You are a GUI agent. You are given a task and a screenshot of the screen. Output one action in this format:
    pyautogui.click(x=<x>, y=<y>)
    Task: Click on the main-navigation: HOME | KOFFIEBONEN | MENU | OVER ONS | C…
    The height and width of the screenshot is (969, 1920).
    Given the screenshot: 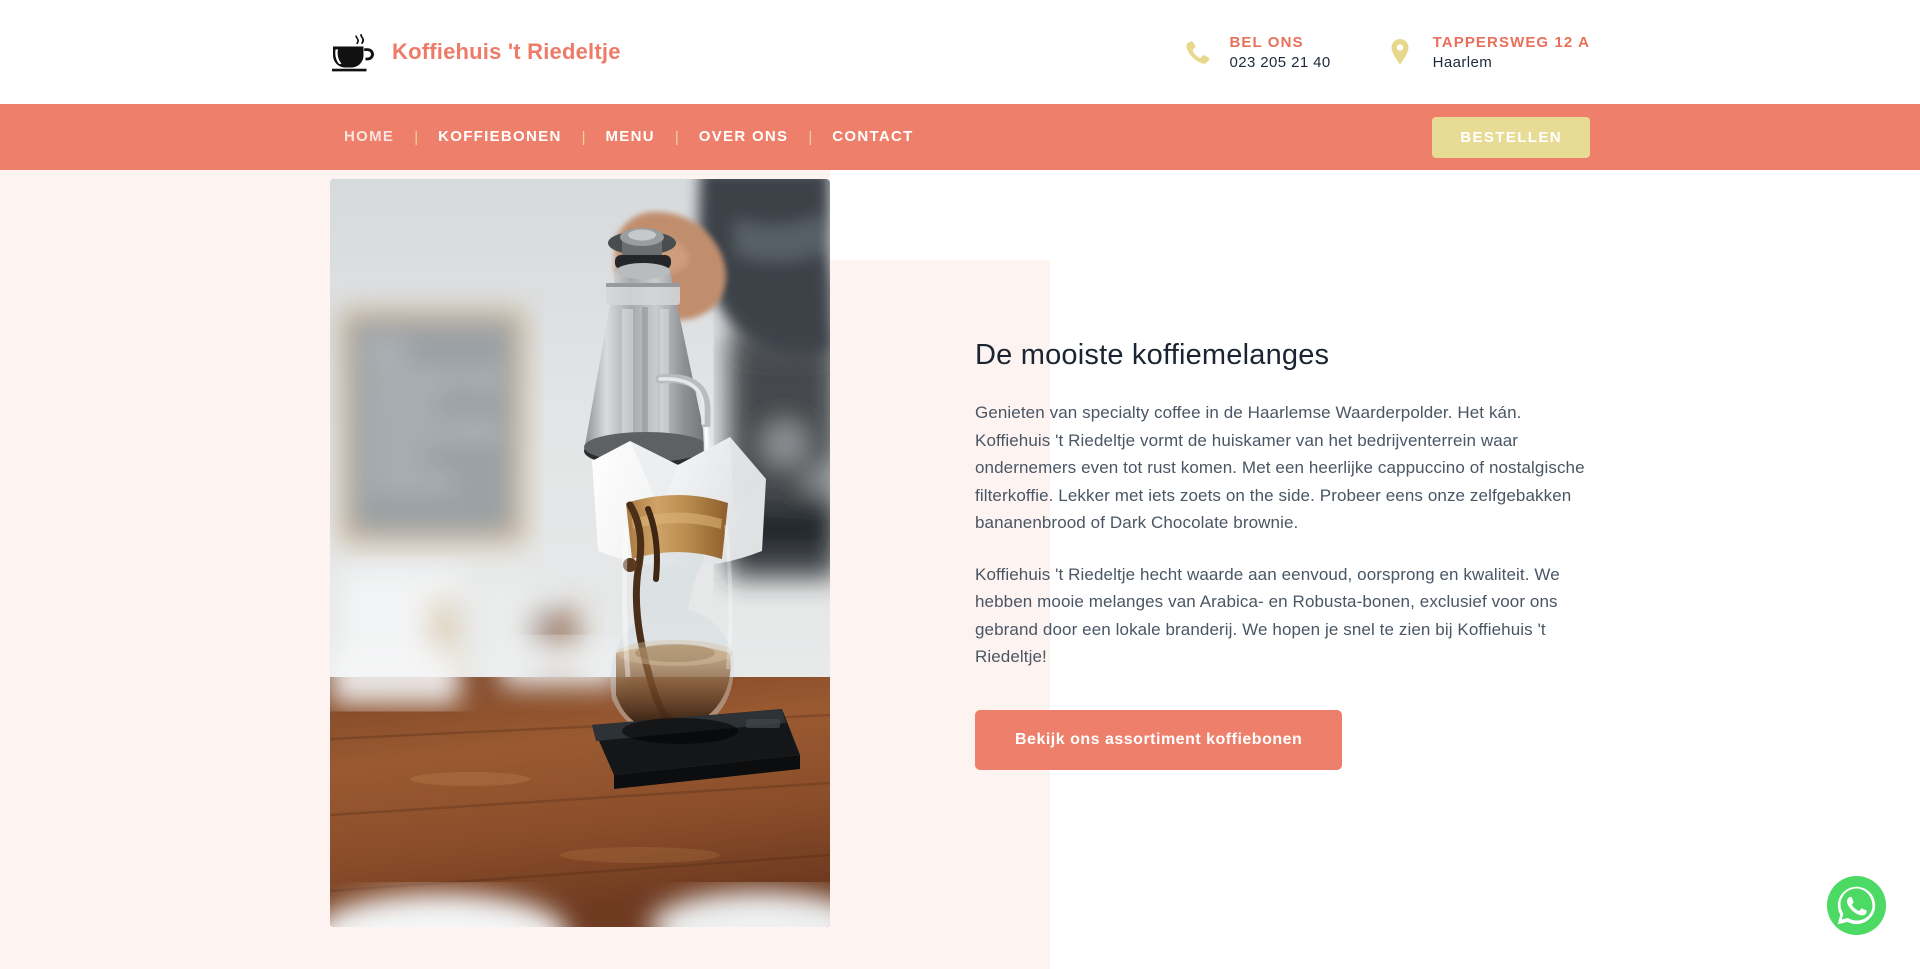 What is the action you would take?
    pyautogui.click(x=960, y=137)
    